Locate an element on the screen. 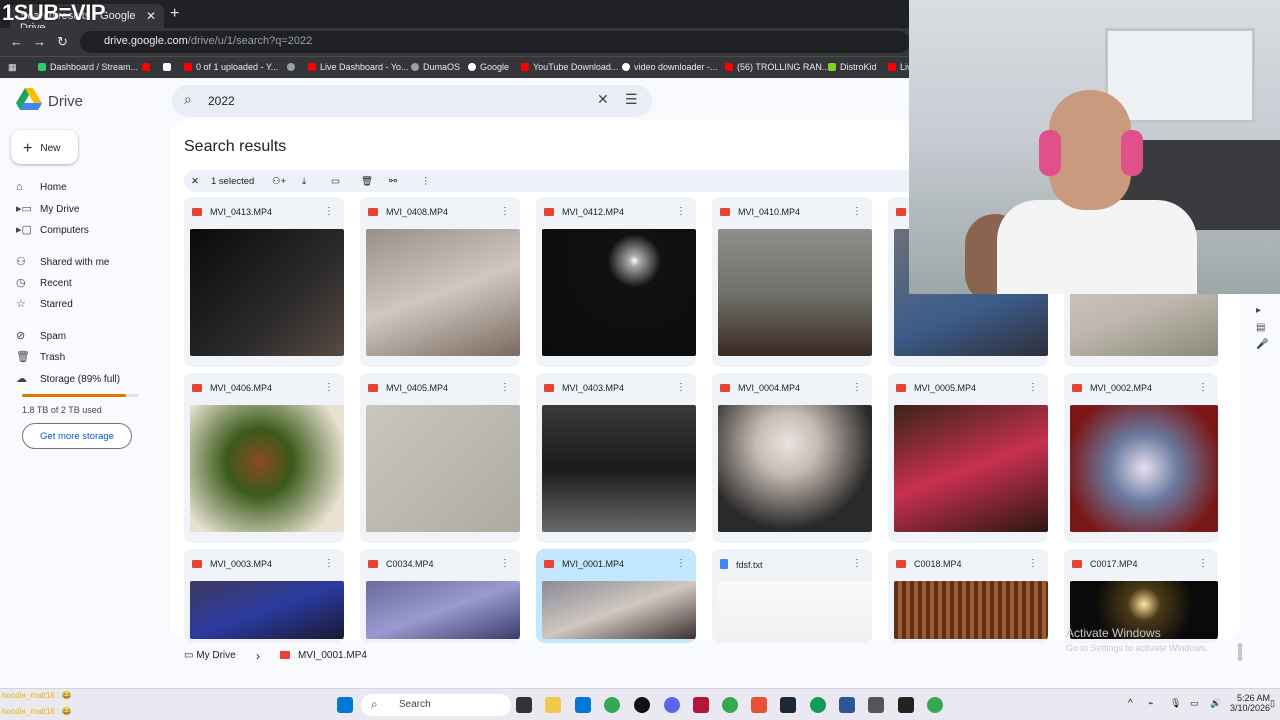 The image size is (1280, 720). file-card: MVI_0406.MP4 ⋮ is located at coordinates (264, 458).